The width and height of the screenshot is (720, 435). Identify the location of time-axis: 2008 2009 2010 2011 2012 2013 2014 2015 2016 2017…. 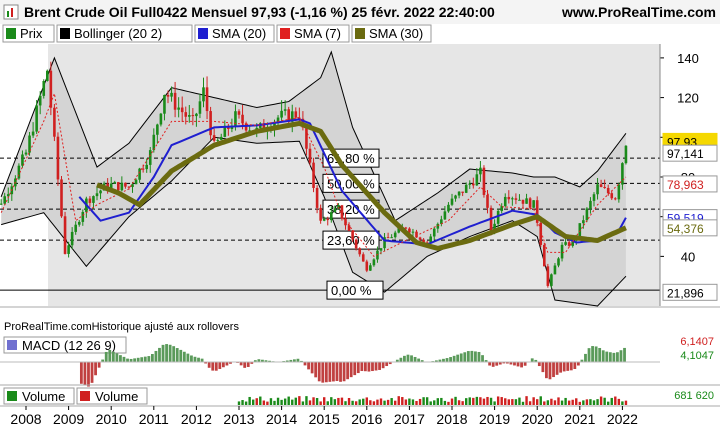
(324, 416).